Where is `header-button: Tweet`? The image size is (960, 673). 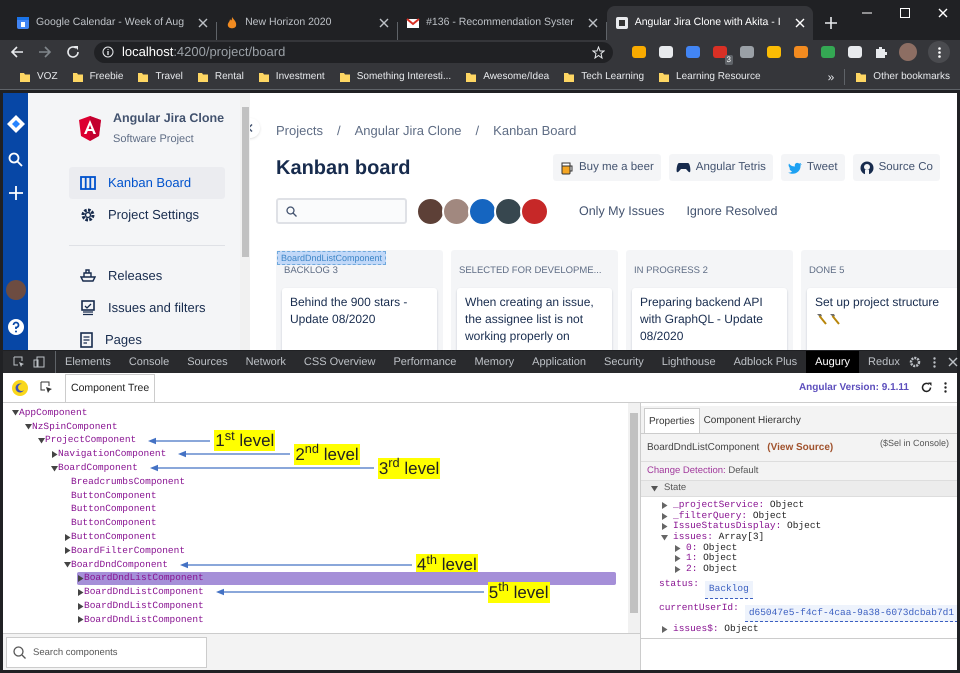
header-button: Tweet is located at coordinates (812, 167).